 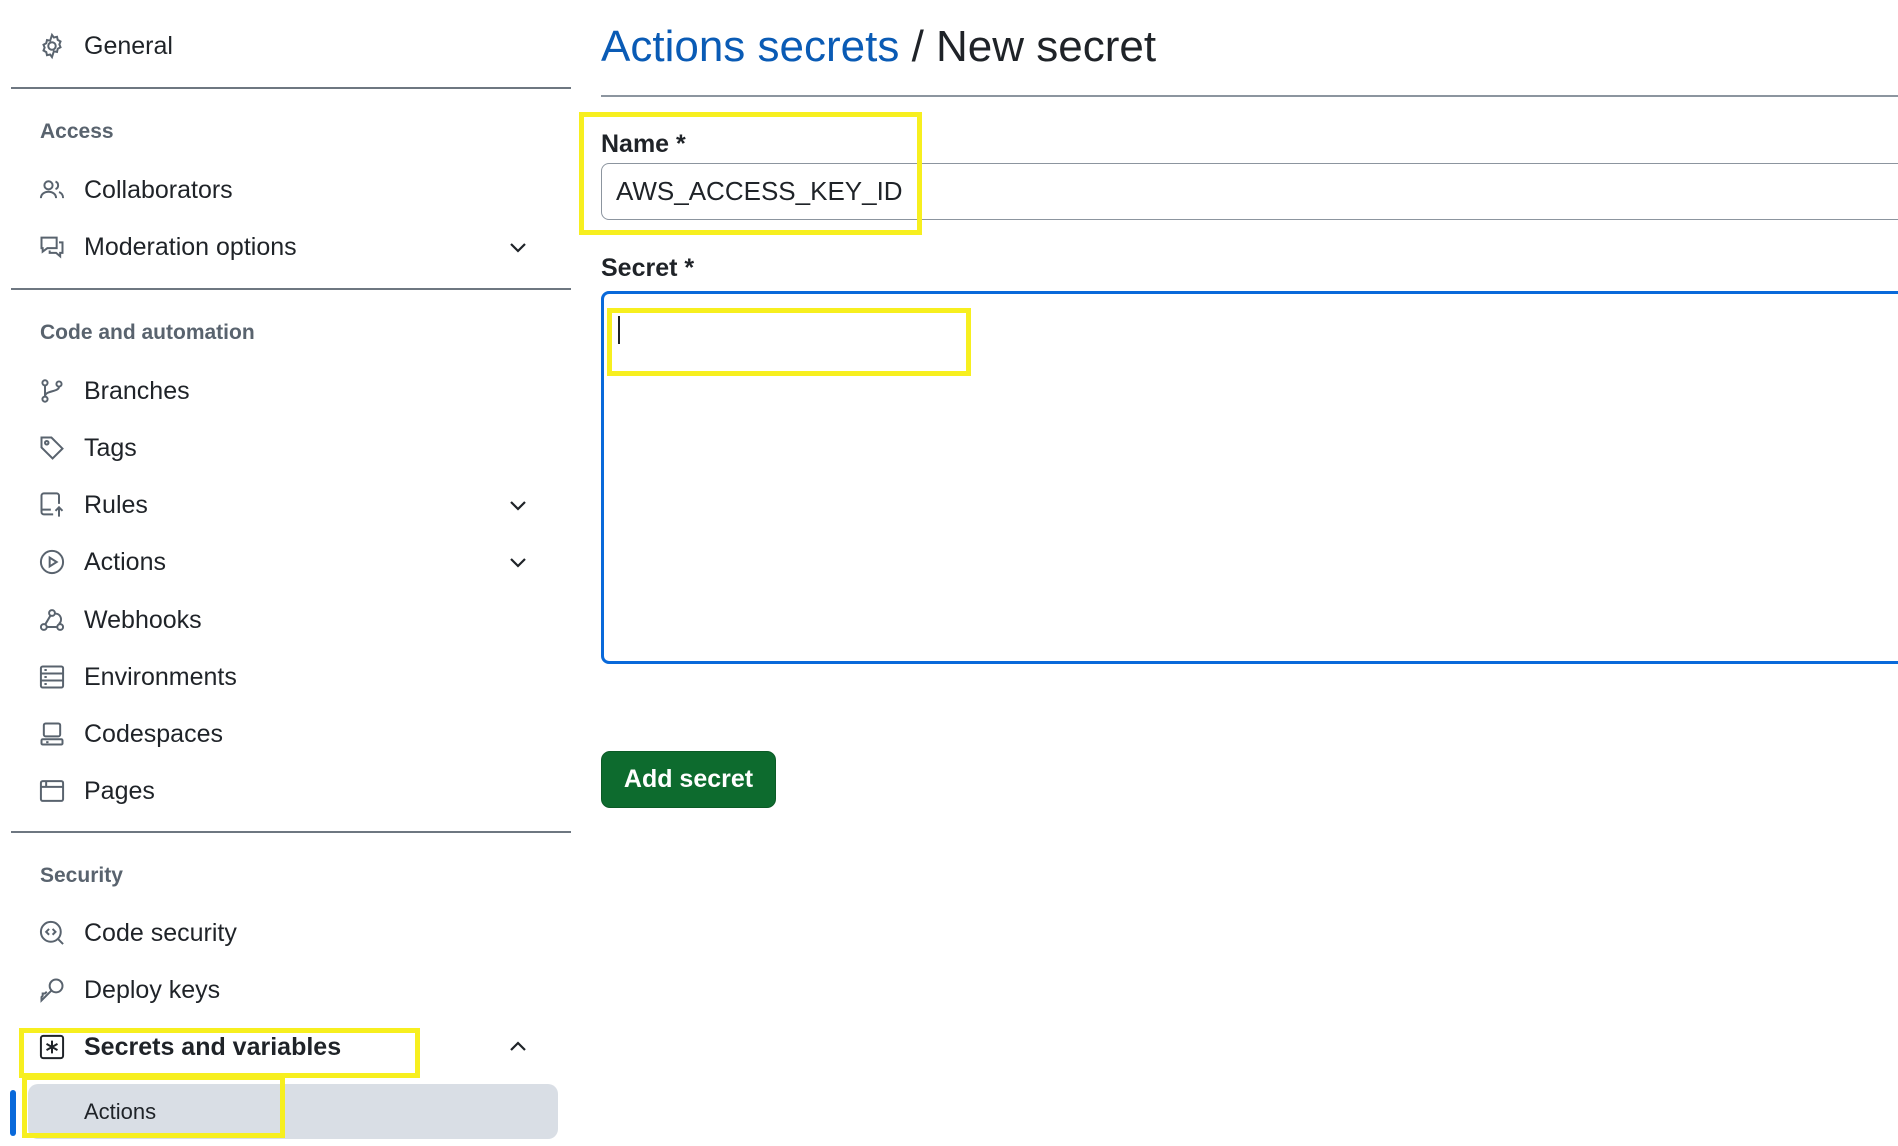 What do you see at coordinates (52, 448) in the screenshot?
I see `tag-icon` at bounding box center [52, 448].